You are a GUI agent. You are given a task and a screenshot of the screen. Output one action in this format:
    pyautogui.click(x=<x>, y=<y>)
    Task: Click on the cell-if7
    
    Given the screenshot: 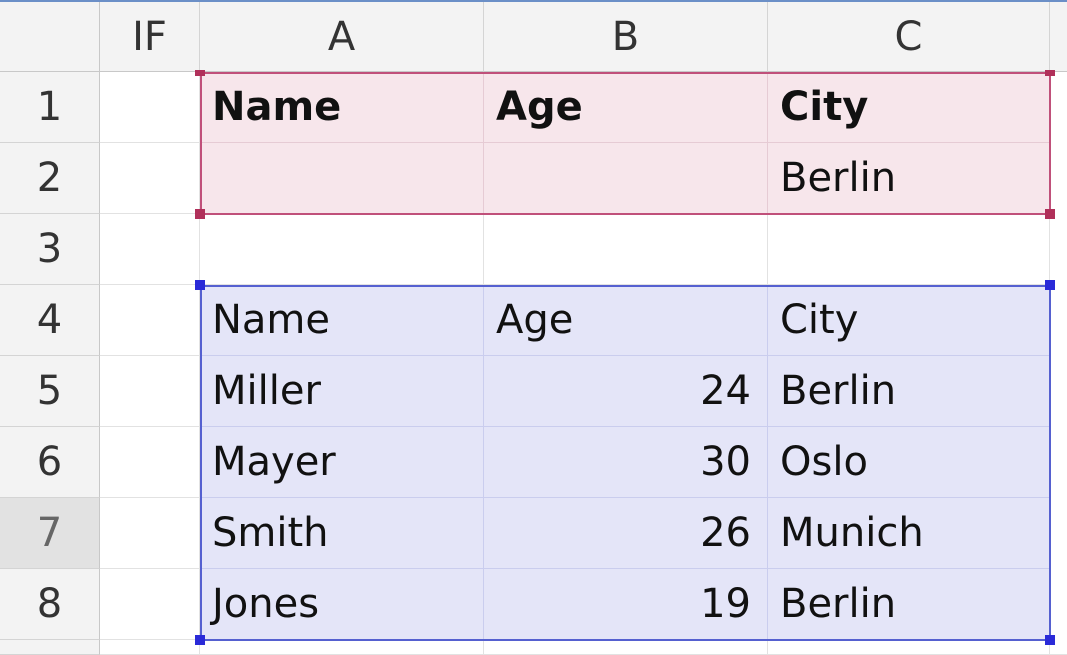 What is the action you would take?
    pyautogui.click(x=150, y=533)
    